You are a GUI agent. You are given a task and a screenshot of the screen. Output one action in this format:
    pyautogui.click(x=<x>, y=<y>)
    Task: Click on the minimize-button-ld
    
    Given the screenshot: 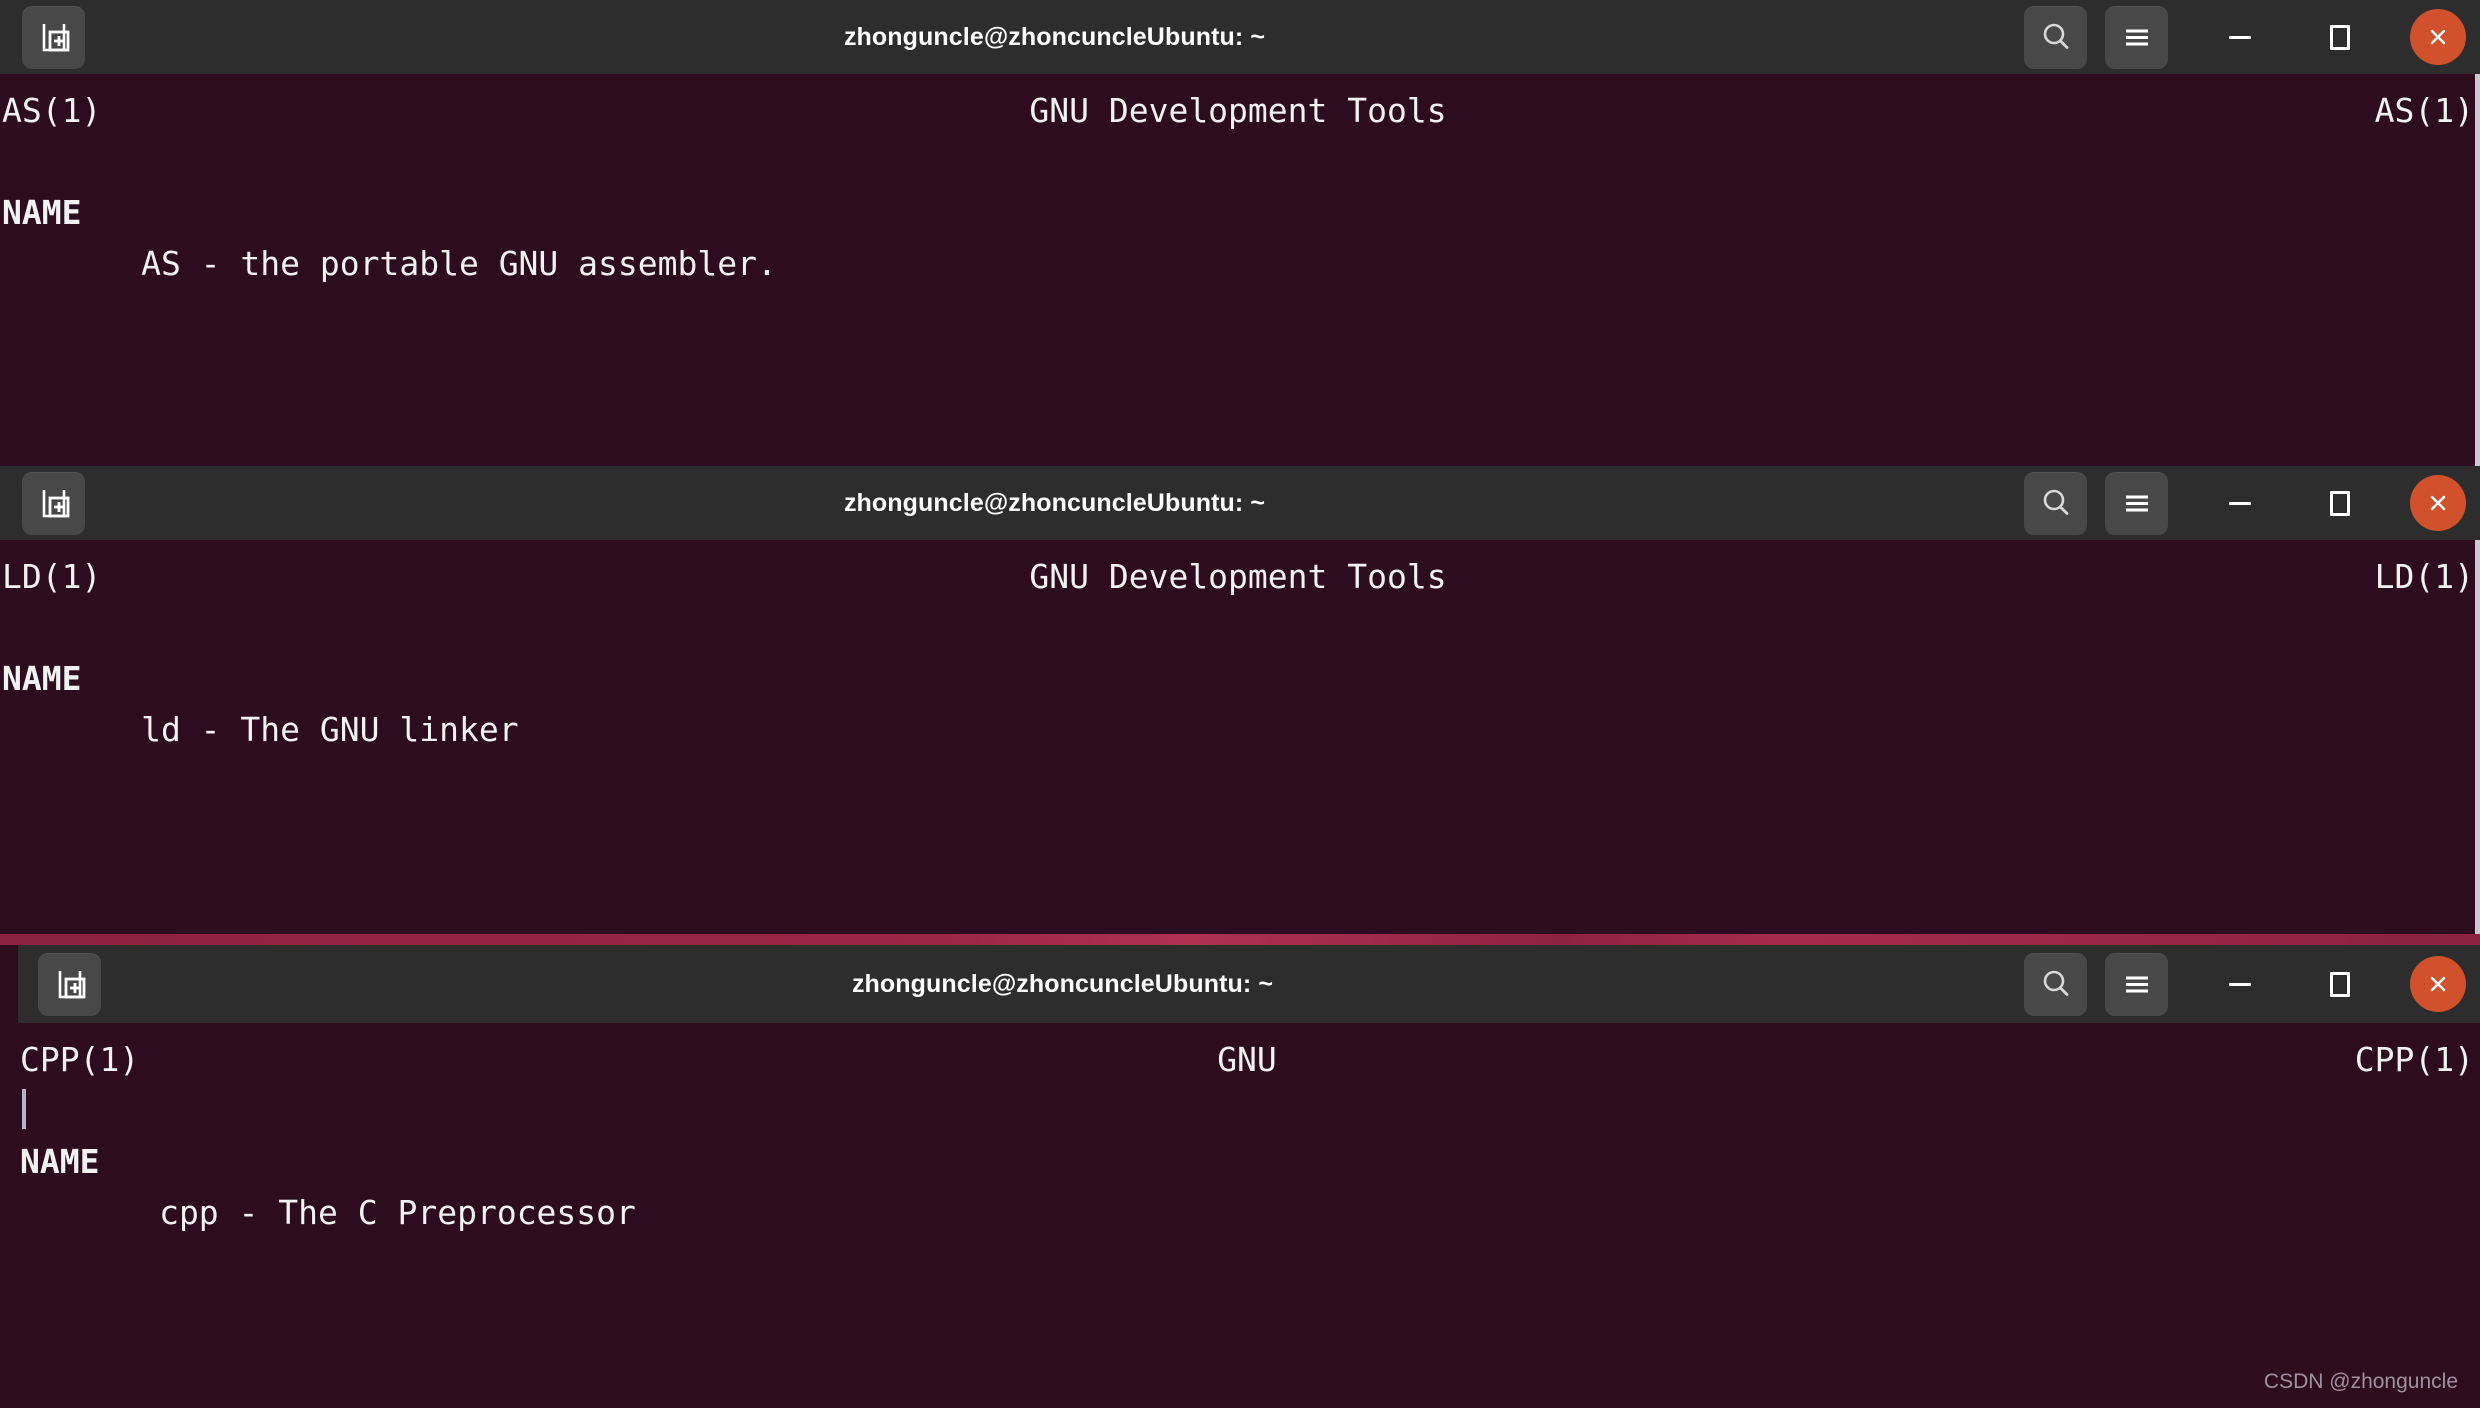 What is the action you would take?
    pyautogui.click(x=2240, y=503)
    